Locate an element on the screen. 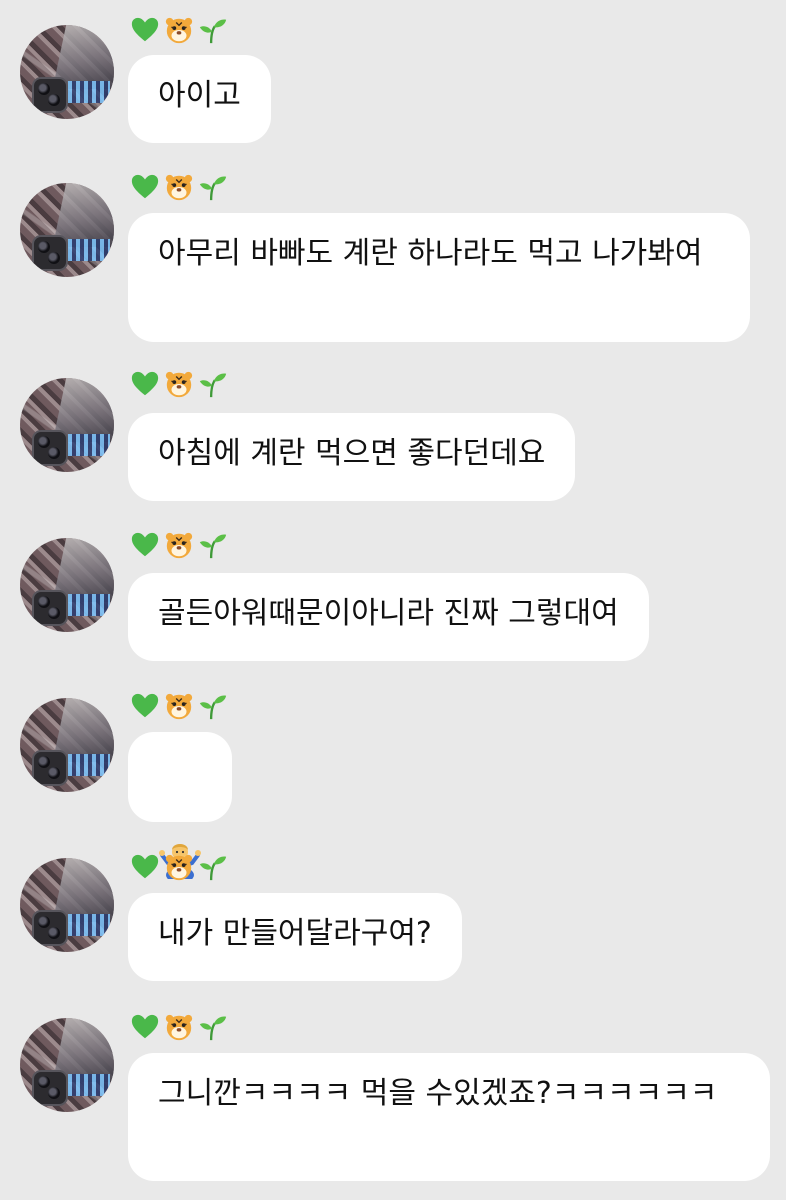  message-bubble: 아침에 계란 먹으면 좋다던데요 is located at coordinates (352, 457).